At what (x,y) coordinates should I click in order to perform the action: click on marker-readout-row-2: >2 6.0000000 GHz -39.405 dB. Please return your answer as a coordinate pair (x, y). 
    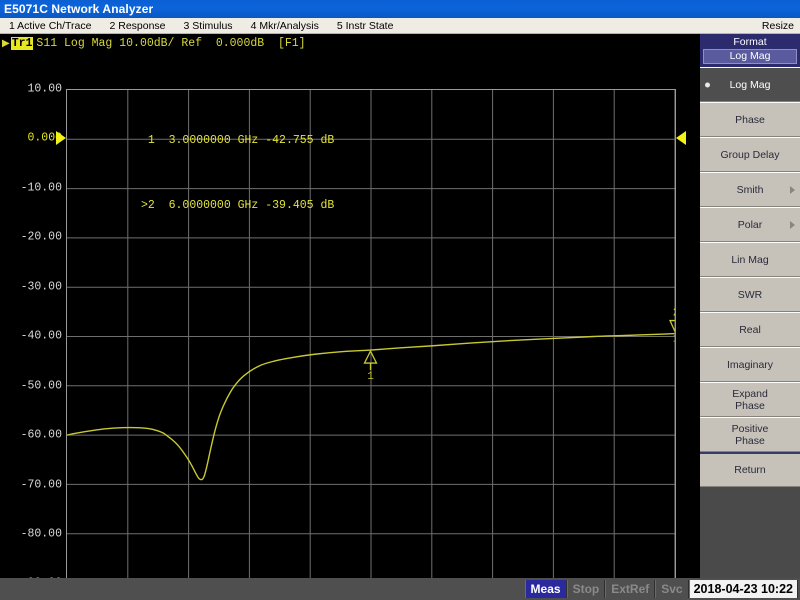
    Looking at the image, I should click on (203, 205).